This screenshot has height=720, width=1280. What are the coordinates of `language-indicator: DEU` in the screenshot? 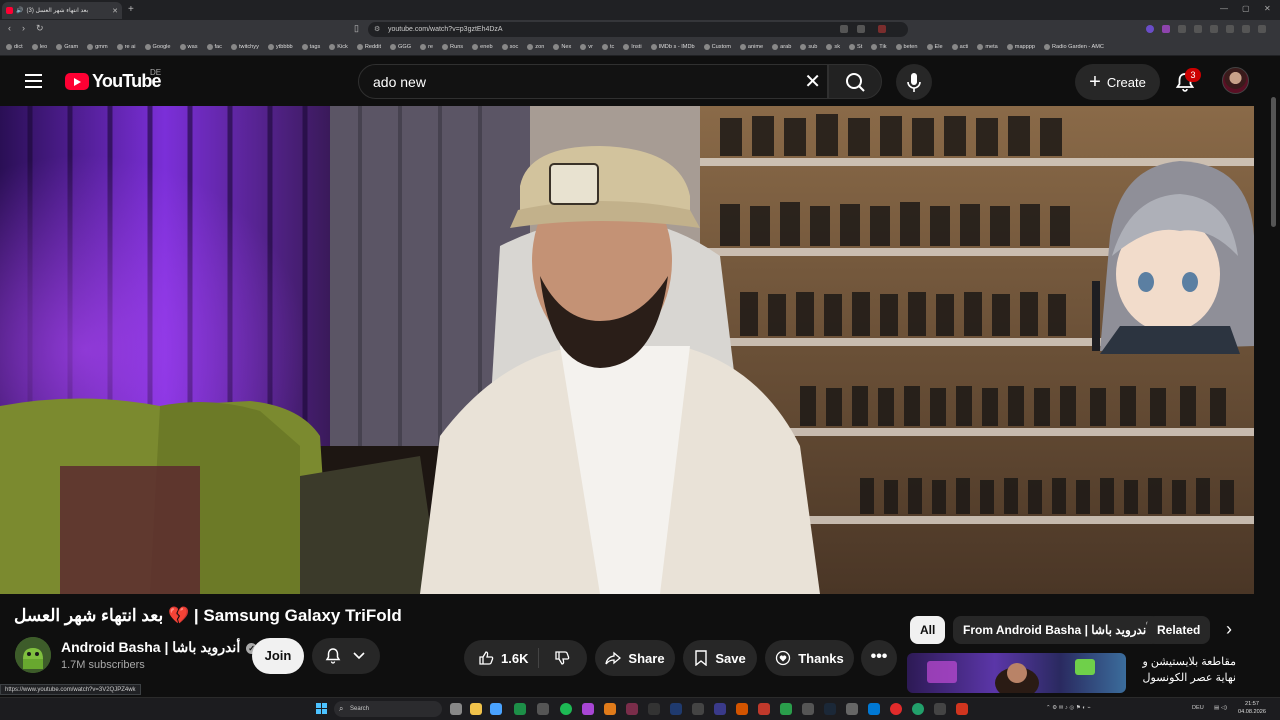 It's located at (1198, 708).